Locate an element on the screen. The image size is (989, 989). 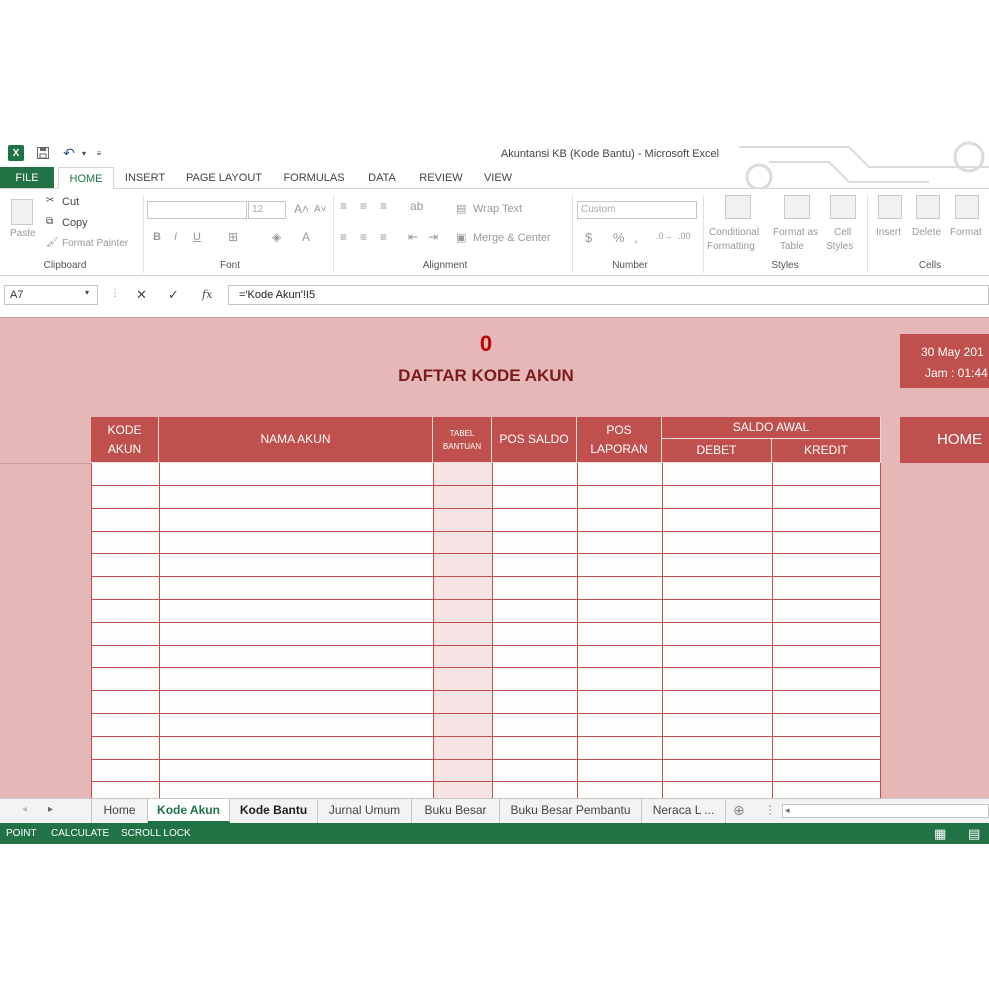
tab-splitter-icon: ⋮ is located at coordinates (770, 810).